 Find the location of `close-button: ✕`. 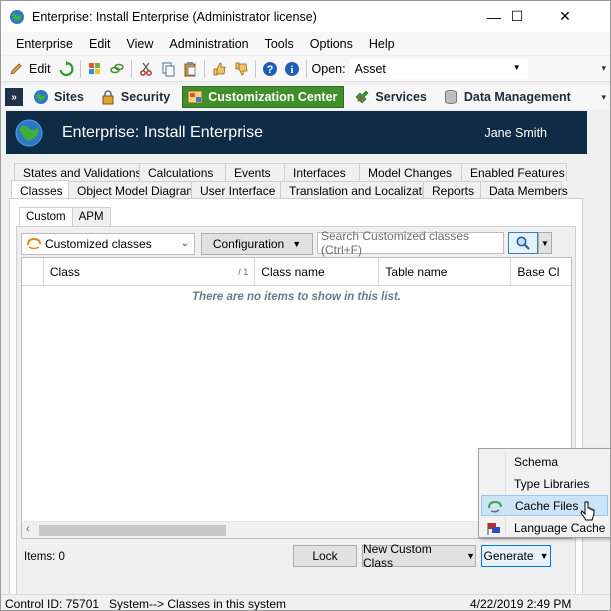

close-button: ✕ is located at coordinates (565, 16).